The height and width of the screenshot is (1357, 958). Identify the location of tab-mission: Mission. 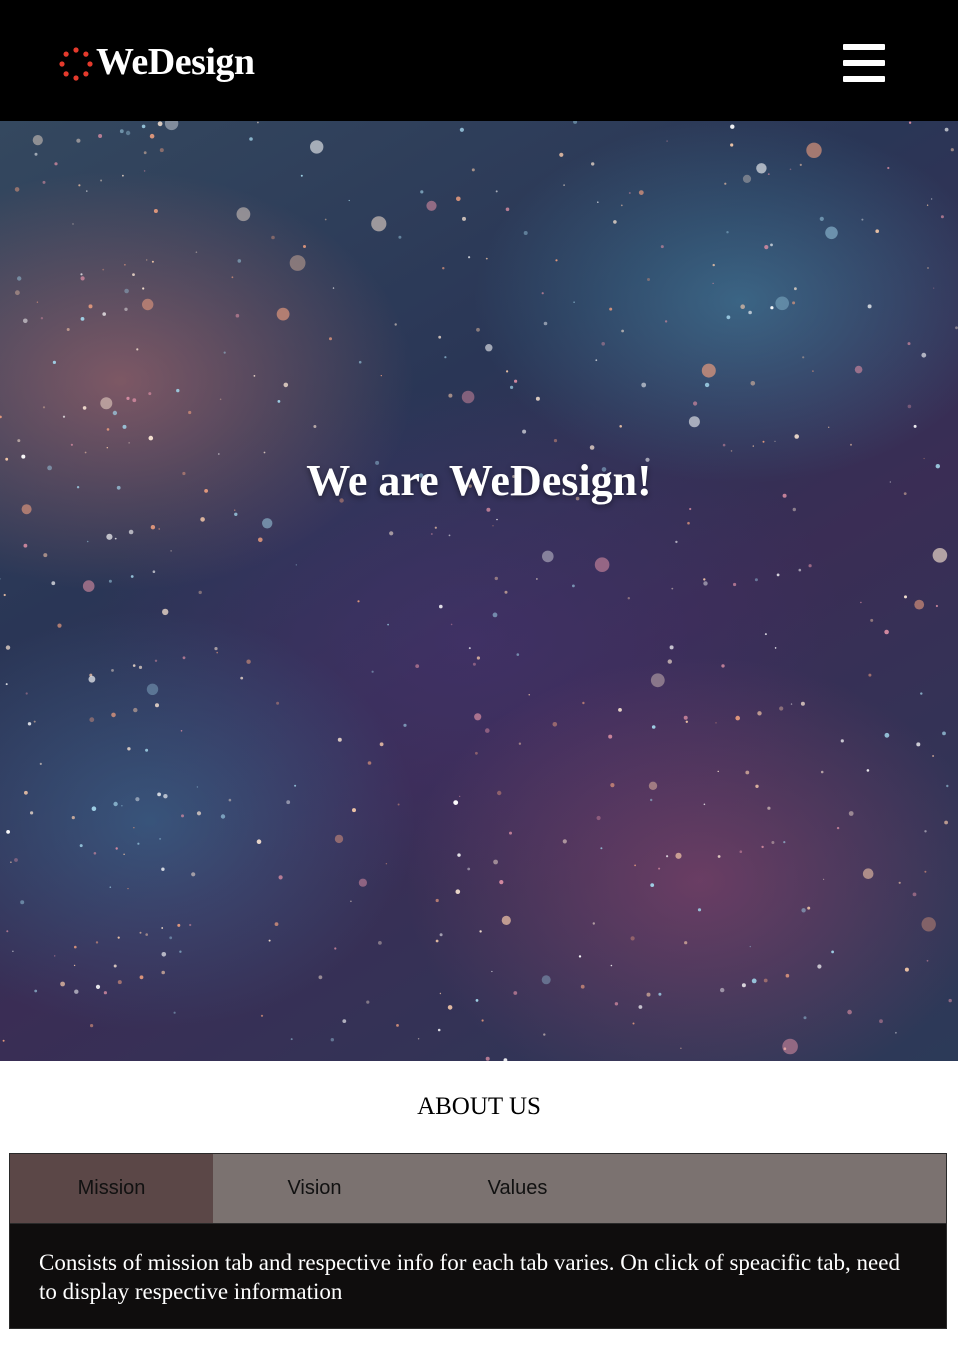
(111, 1188).